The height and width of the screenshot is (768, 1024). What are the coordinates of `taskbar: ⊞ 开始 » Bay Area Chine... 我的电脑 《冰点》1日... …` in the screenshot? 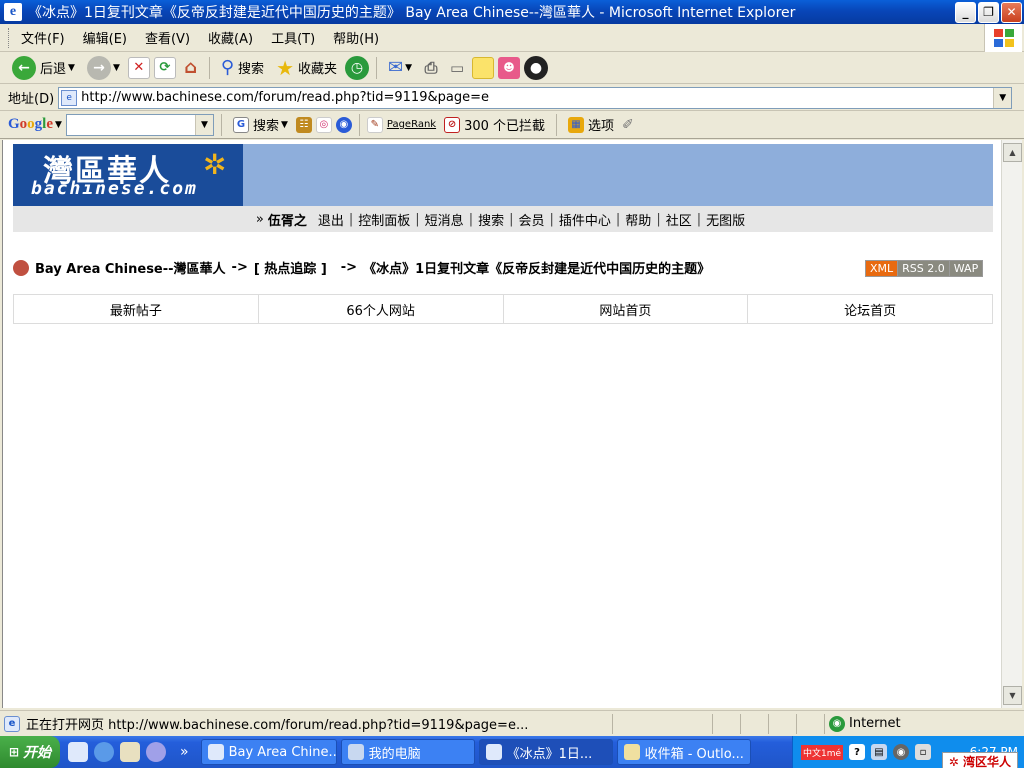 It's located at (512, 752).